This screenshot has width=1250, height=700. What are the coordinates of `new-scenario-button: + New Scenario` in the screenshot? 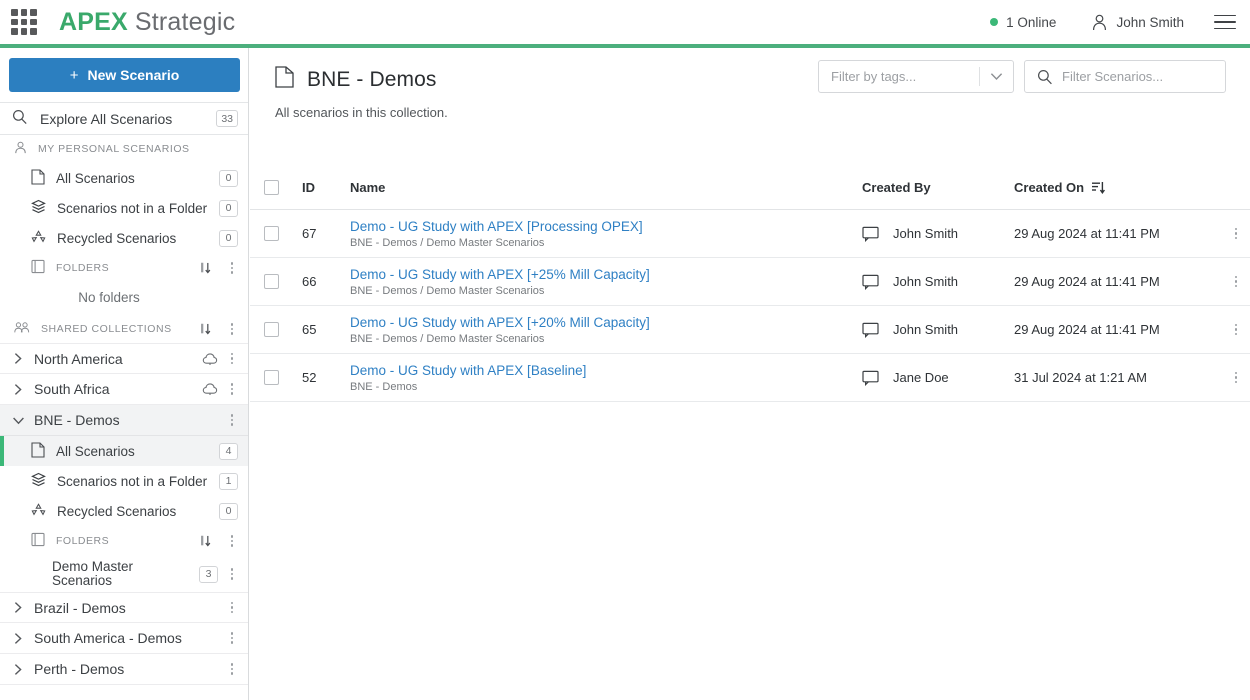 It's located at (124, 75).